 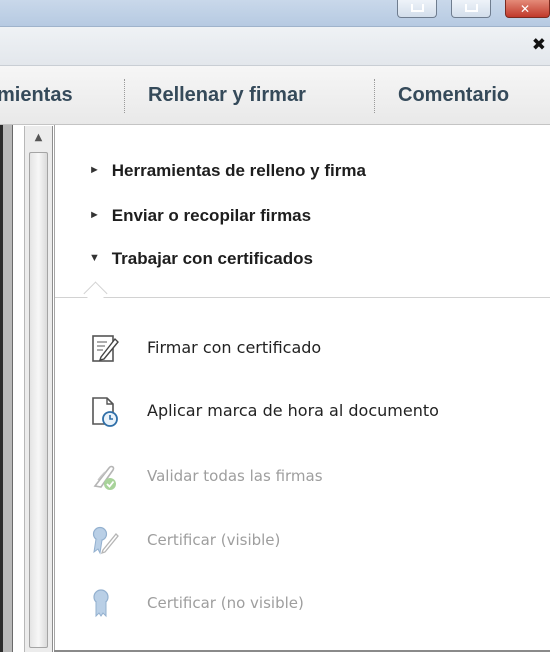 What do you see at coordinates (101, 603) in the screenshot?
I see `certify-invisible-icon` at bounding box center [101, 603].